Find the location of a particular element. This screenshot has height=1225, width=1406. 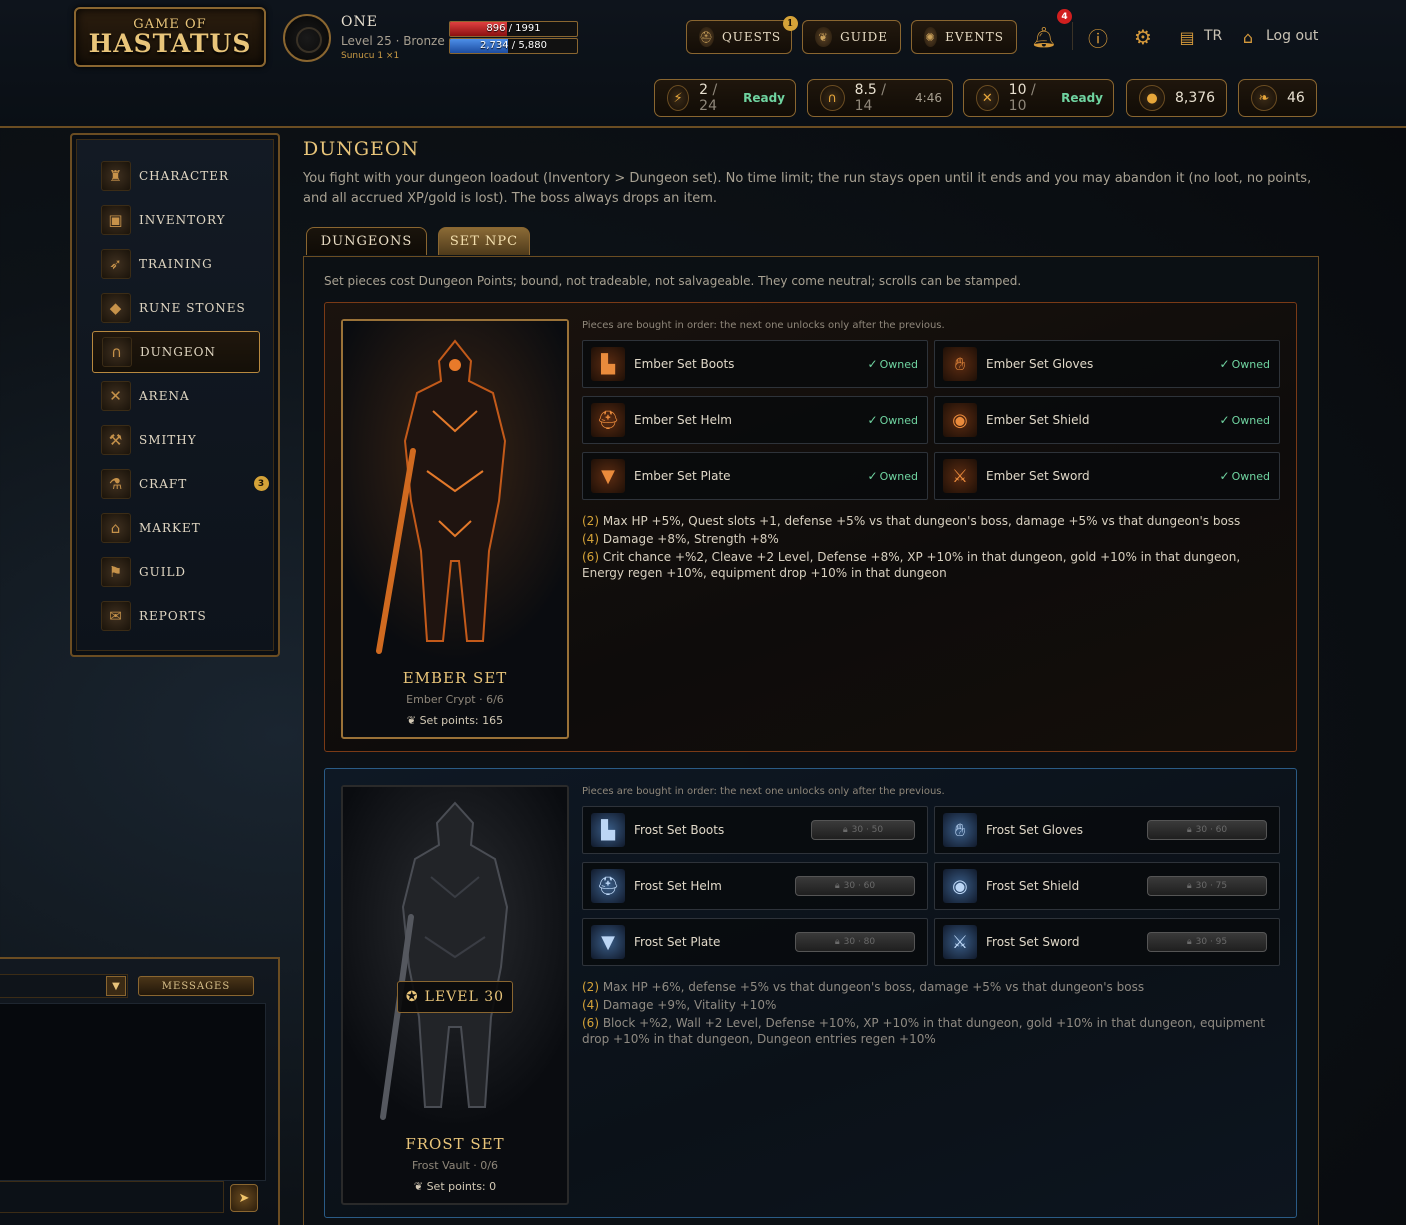

chest-icon: ▣ is located at coordinates (116, 220).